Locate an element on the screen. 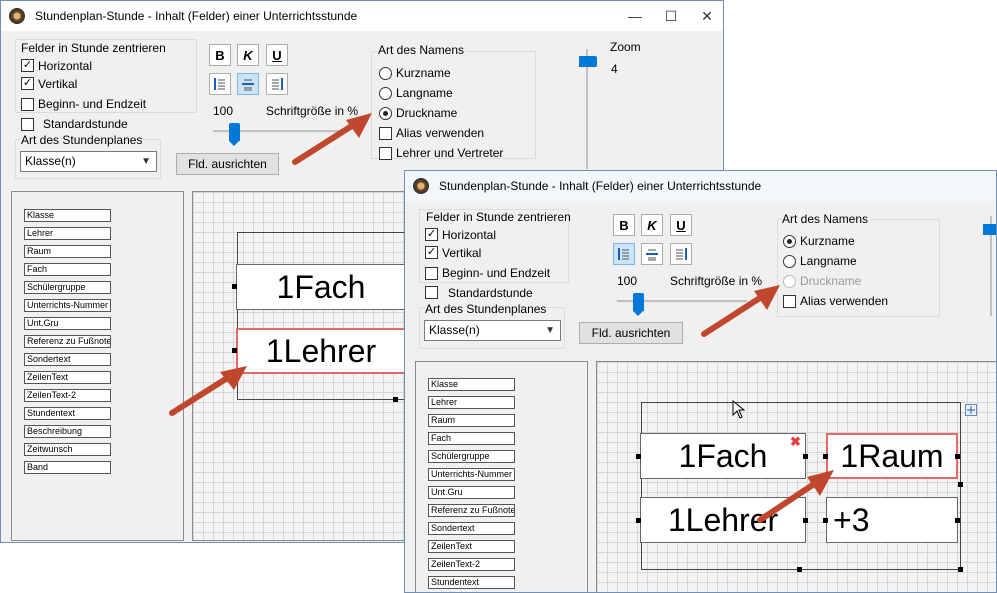 This screenshot has width=997, height=593. arrow-to-print-name is located at coordinates (735, 314).